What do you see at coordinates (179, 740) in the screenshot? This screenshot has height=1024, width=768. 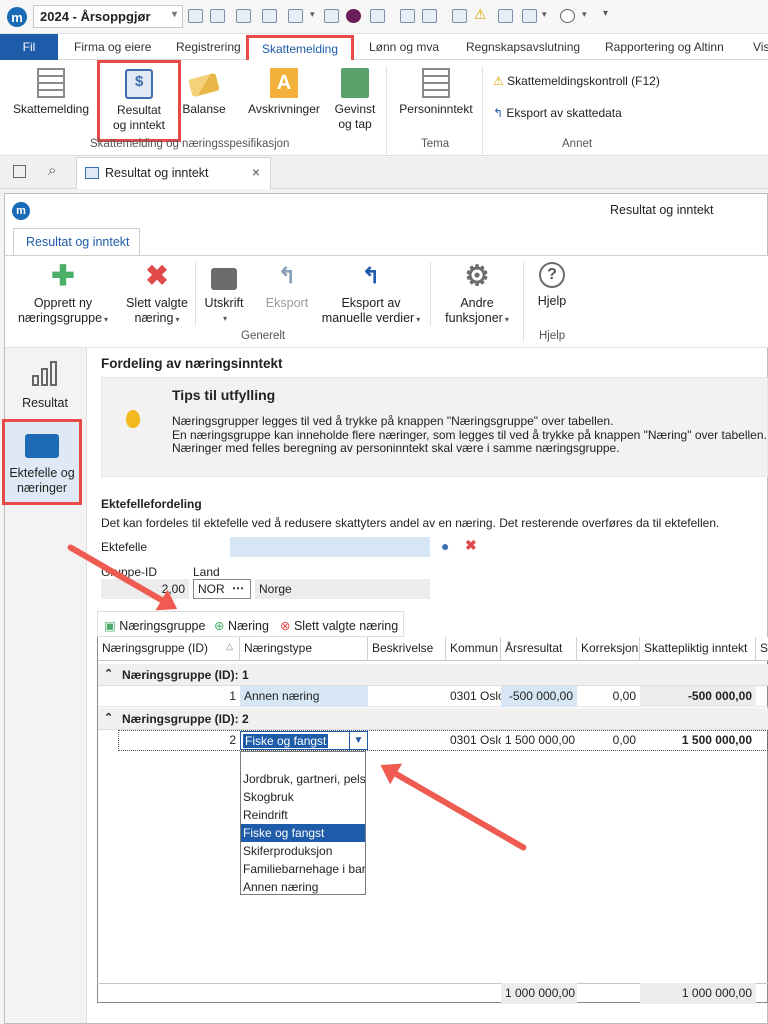 I see `cell-id: 2` at bounding box center [179, 740].